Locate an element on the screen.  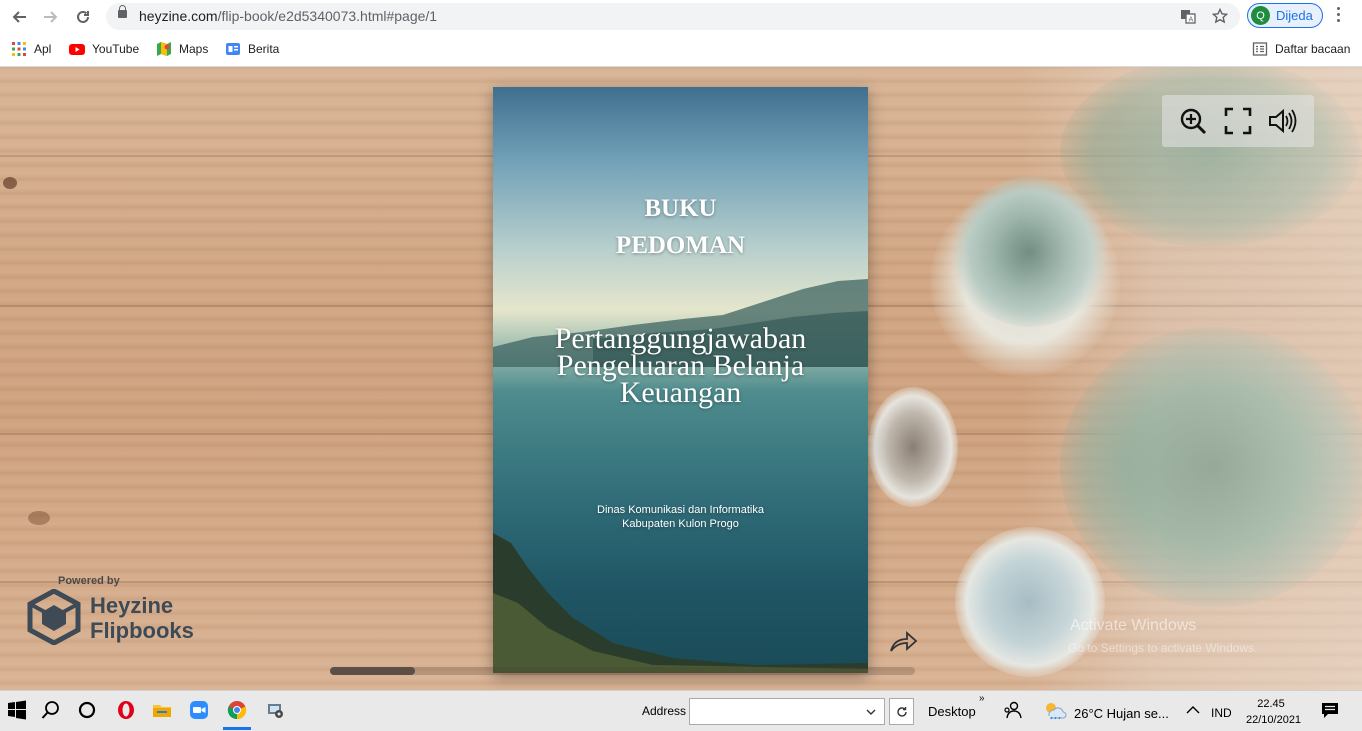
bookmark-star-icon is located at coordinates (1220, 16).